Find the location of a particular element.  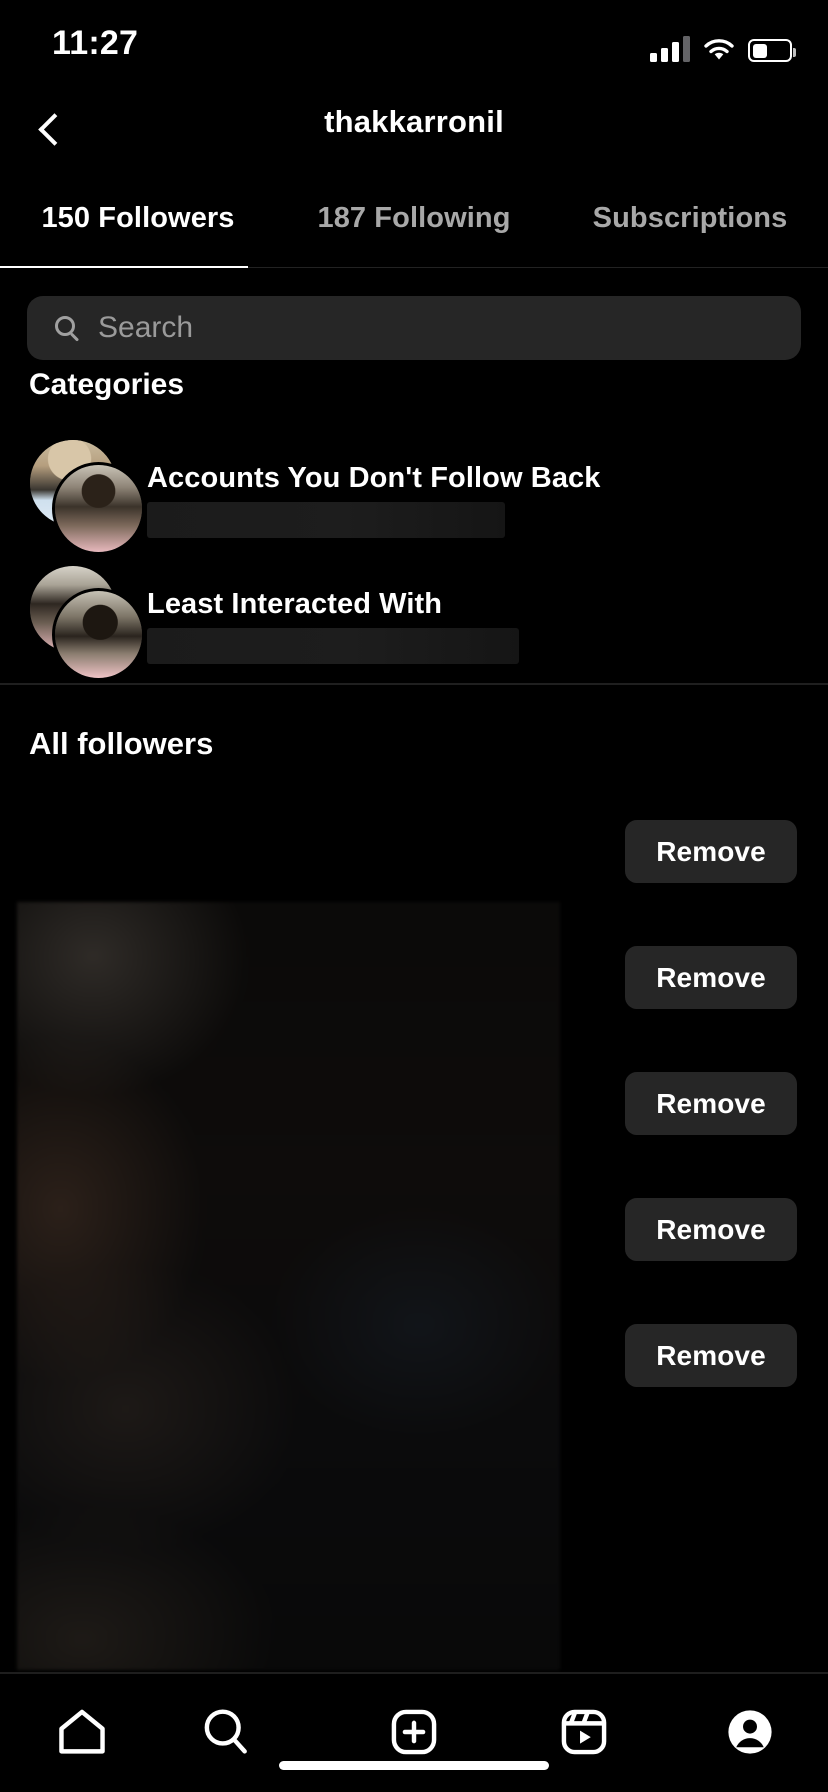

tab-following-label: 187 Following is located at coordinates (414, 217).